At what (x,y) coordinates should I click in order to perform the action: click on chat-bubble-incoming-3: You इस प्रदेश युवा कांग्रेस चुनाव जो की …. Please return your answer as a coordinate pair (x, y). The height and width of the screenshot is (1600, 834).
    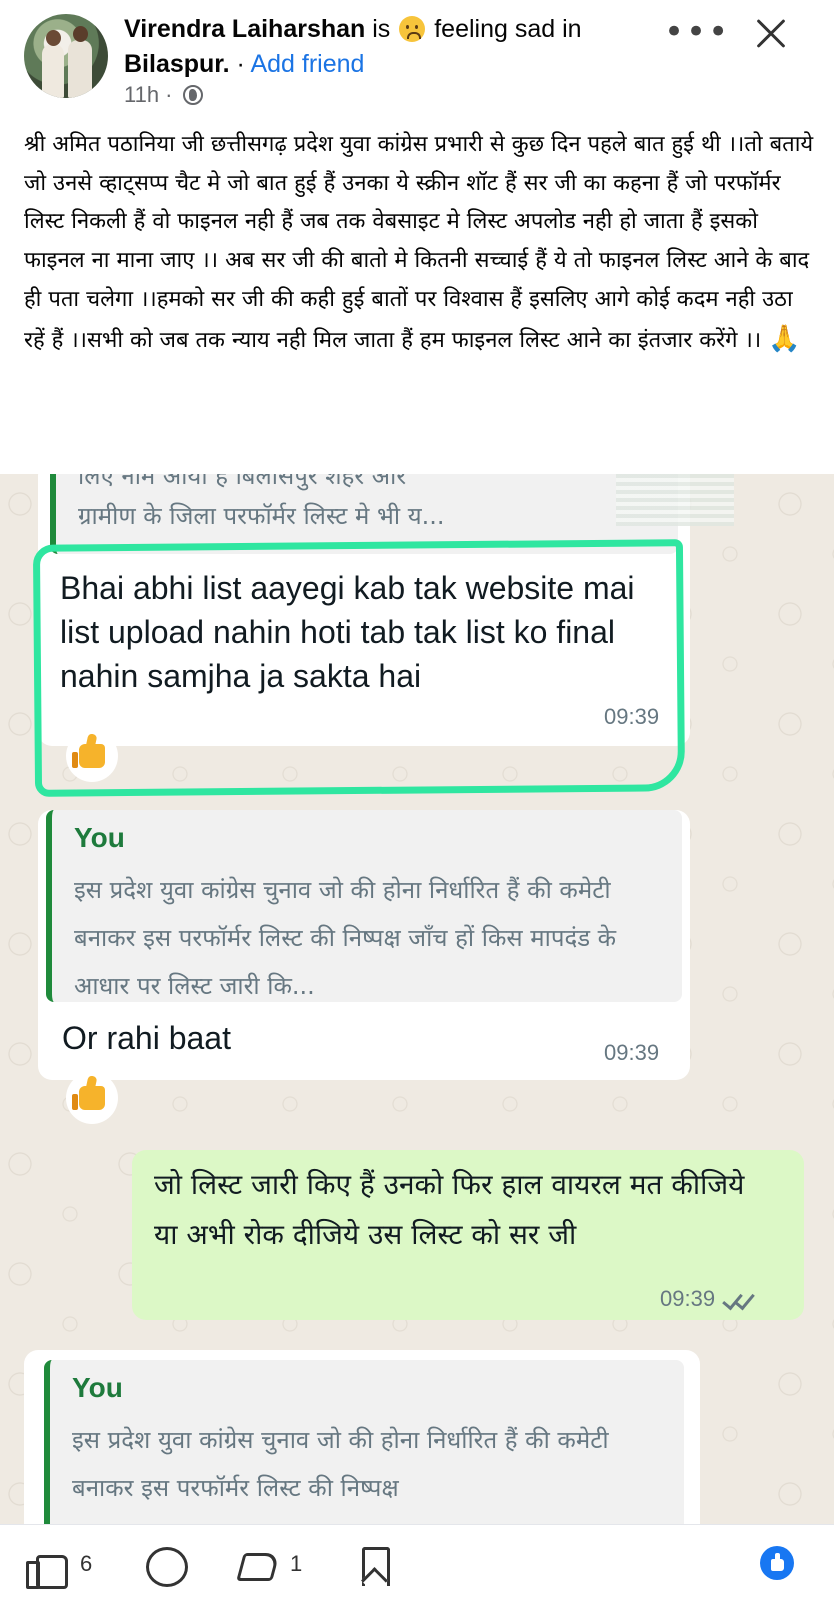
    Looking at the image, I should click on (362, 1437).